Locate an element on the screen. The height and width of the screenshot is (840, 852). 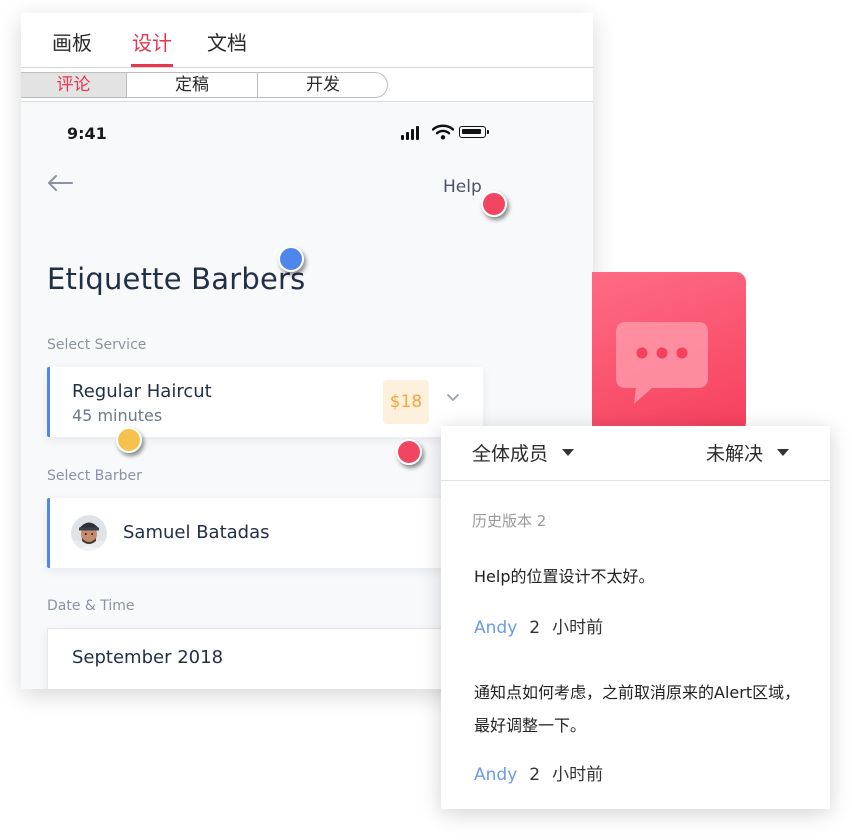
date-time-label: Date & Time is located at coordinates (91, 606).